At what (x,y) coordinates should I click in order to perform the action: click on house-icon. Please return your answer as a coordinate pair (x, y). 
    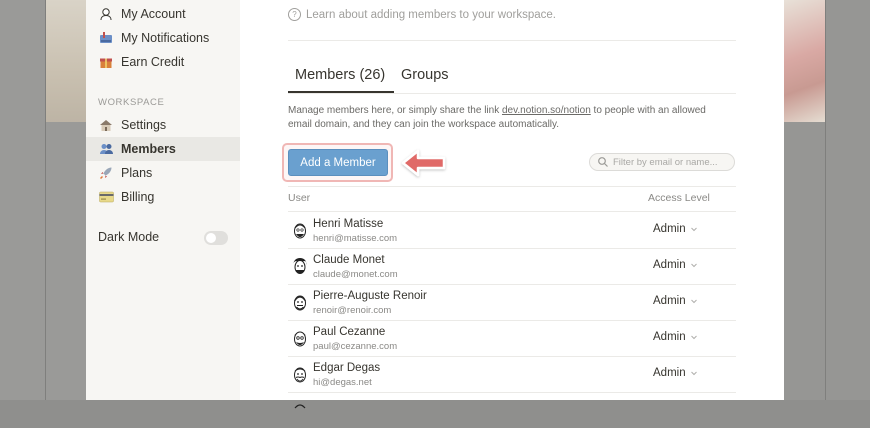
    Looking at the image, I should click on (106, 125).